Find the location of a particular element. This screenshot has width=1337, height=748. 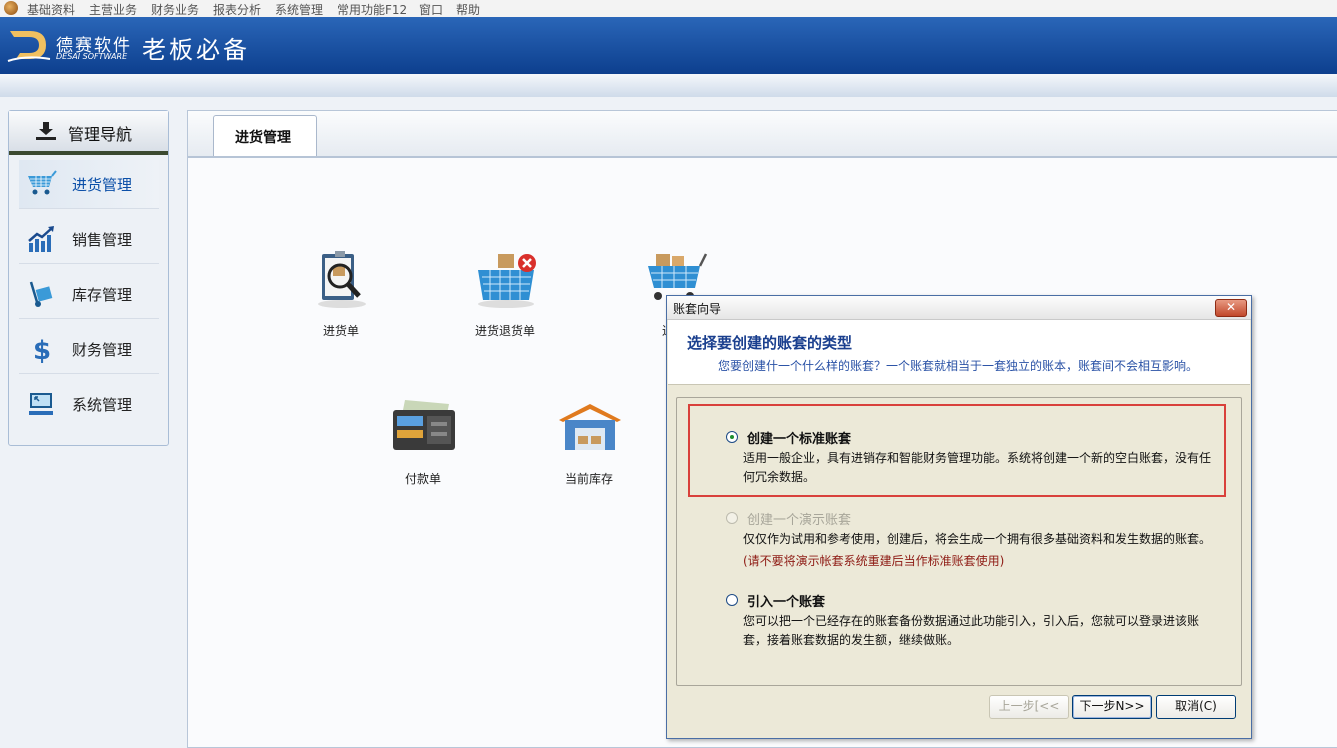

cash-register-icon is located at coordinates (424, 425).